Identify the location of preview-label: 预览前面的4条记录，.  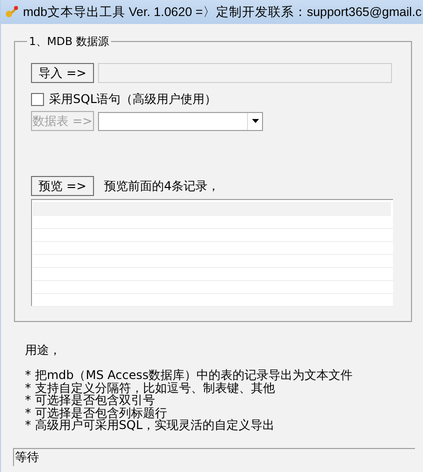
(162, 186).